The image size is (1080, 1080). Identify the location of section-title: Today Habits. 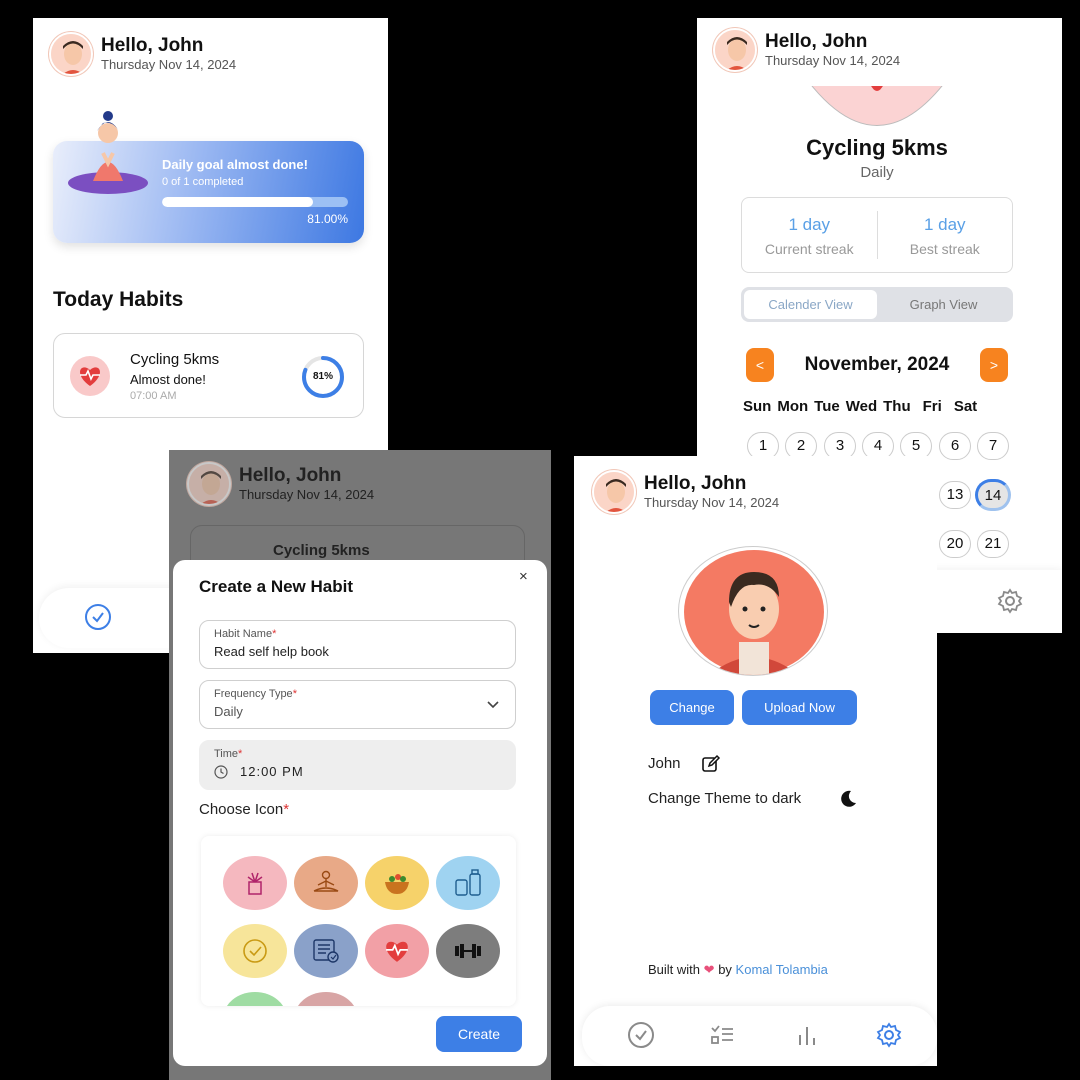
(118, 299).